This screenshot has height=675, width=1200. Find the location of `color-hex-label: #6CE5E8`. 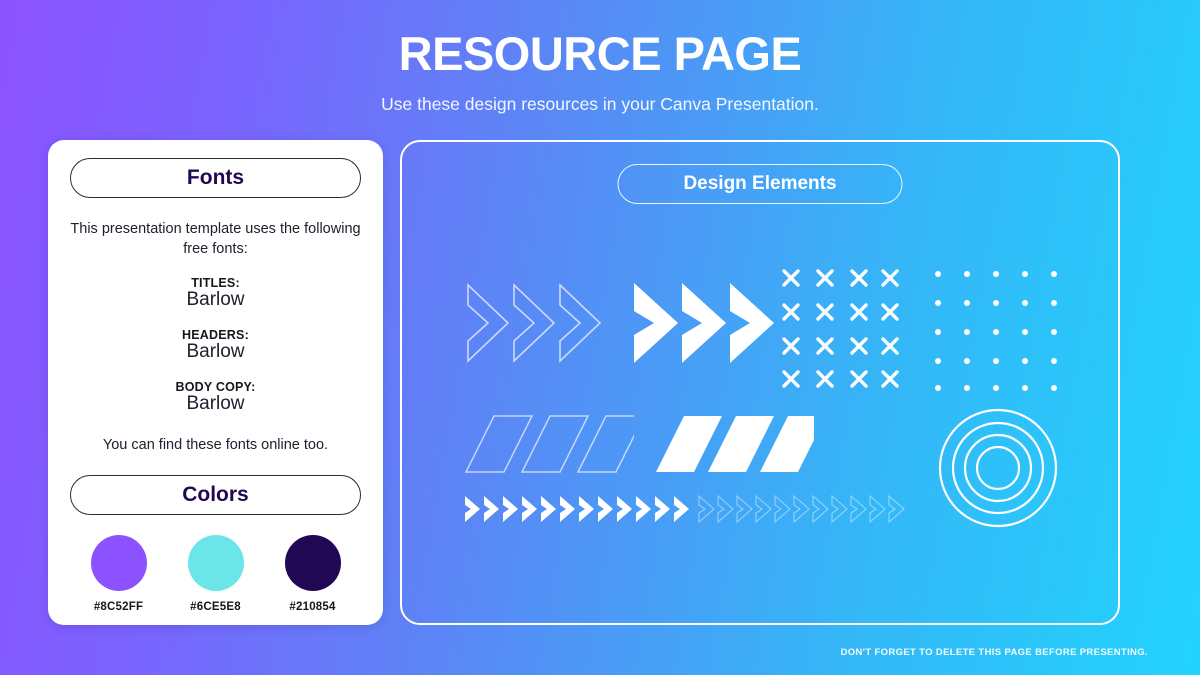

color-hex-label: #6CE5E8 is located at coordinates (215, 607).